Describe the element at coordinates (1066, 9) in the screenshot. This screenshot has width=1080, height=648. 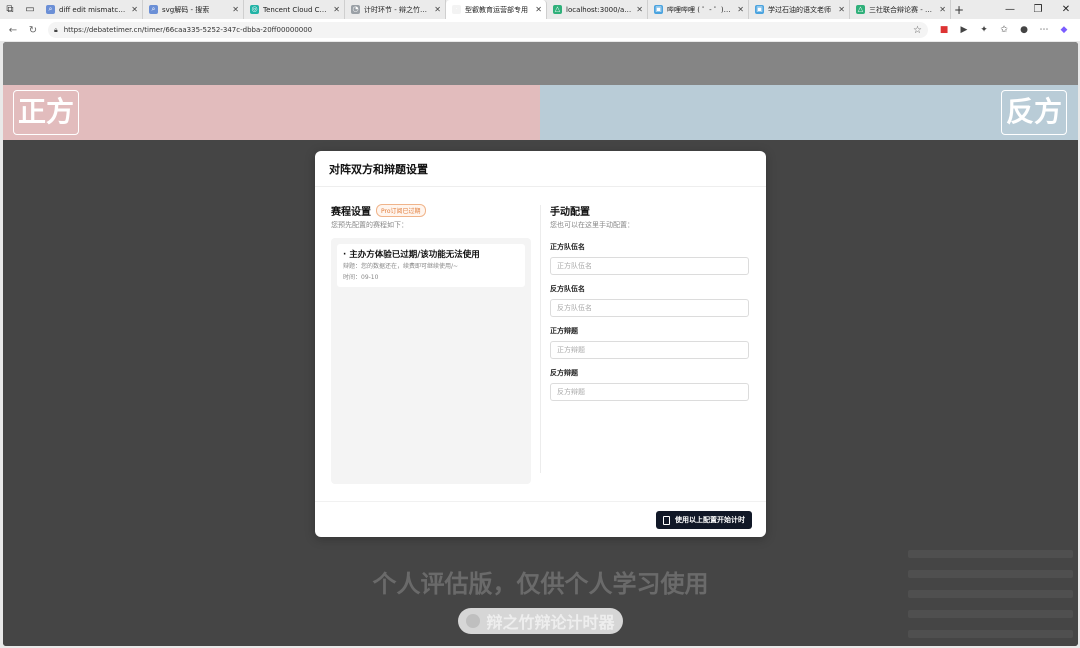
I see `close-window-button: ✕` at that location.